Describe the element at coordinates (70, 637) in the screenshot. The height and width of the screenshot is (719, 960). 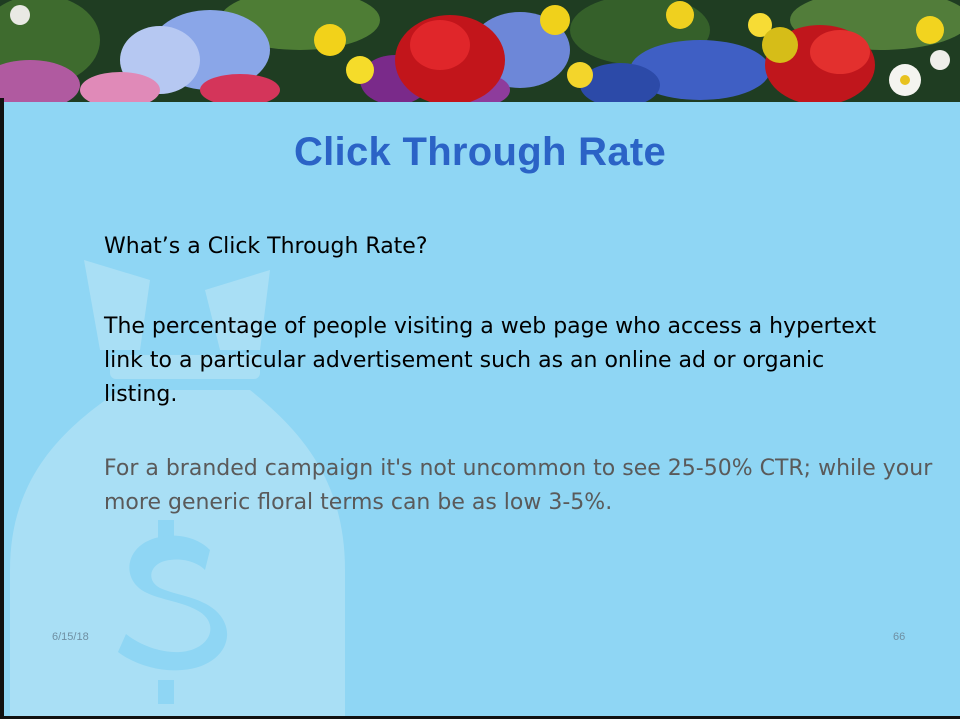
I see `footer-date: 6/15/18` at that location.